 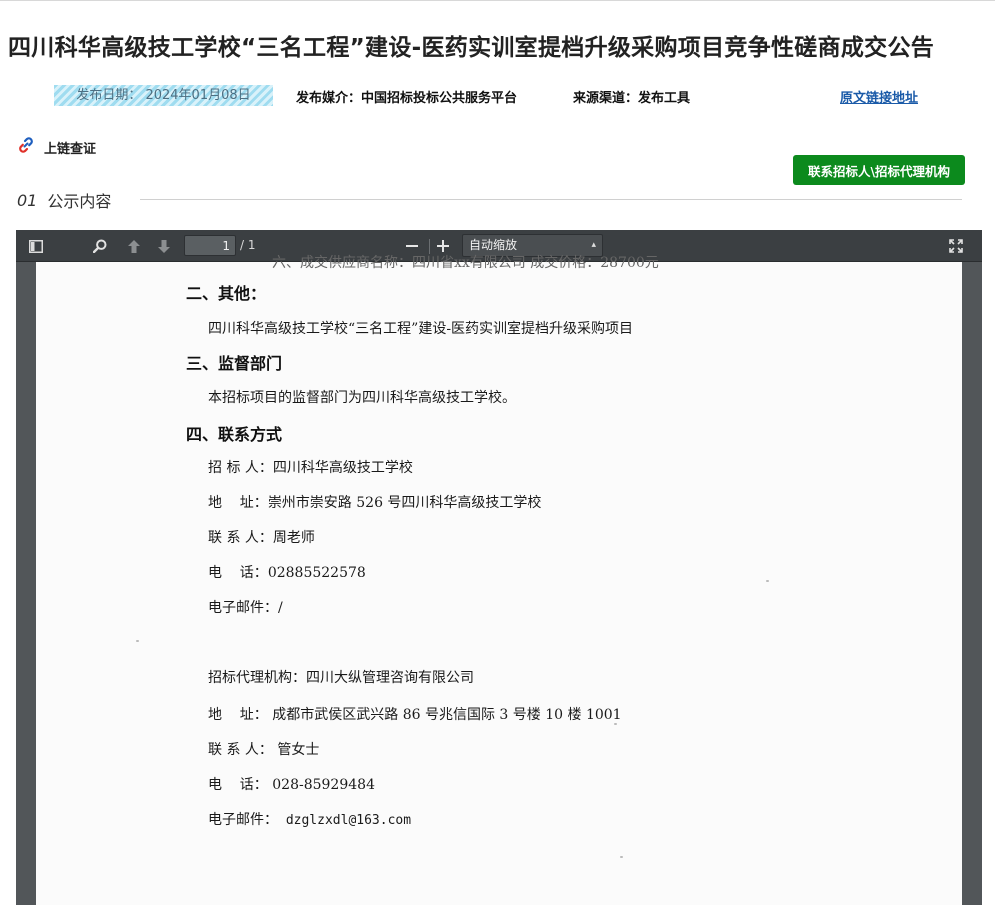 I want to click on agency-address-row: 地 址： 成都市武侯区武兴路 86 号兆信国际 3 号楼 10 楼 1001, so click(x=415, y=714).